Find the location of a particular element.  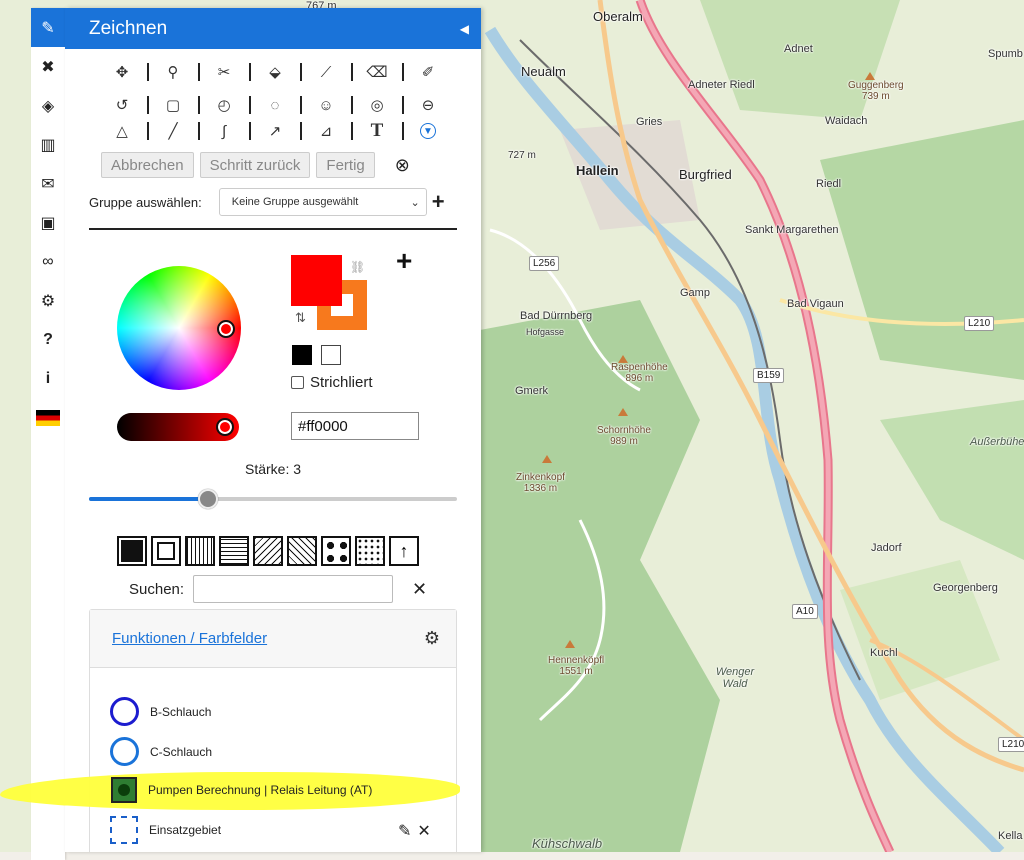

place-label: Spumb is located at coordinates (1005, 54).